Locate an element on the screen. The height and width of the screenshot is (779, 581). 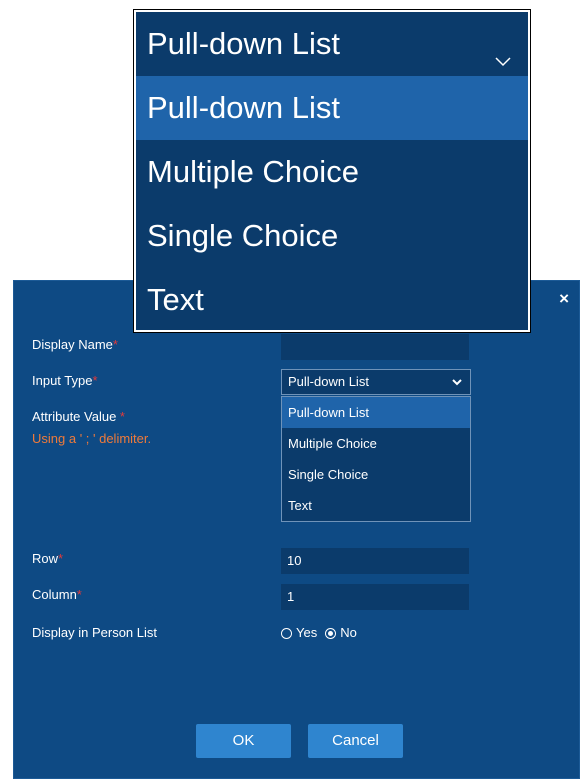
input-type-label: Input Type* is located at coordinates (65, 380).